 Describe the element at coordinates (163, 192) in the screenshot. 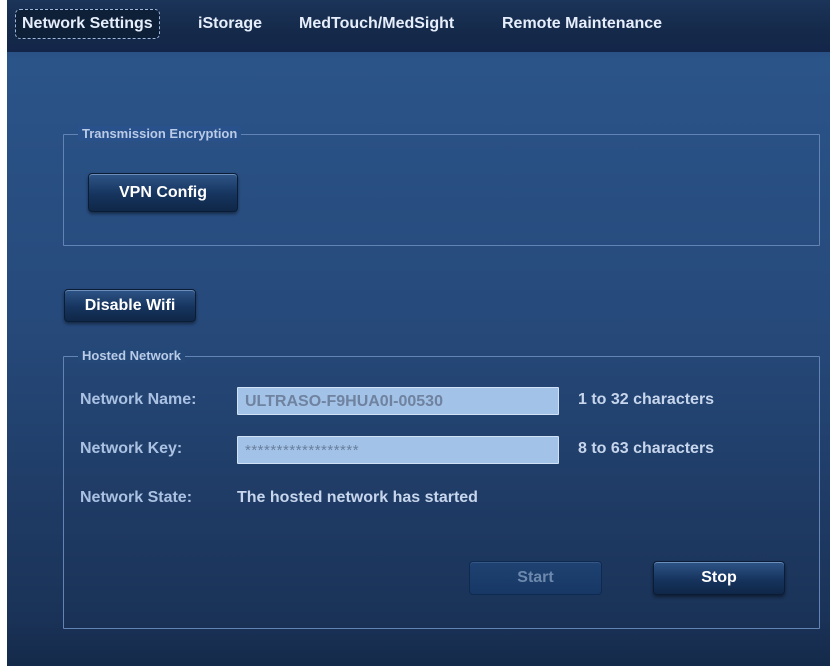

I see `vpn-config-button: VPN Config` at that location.